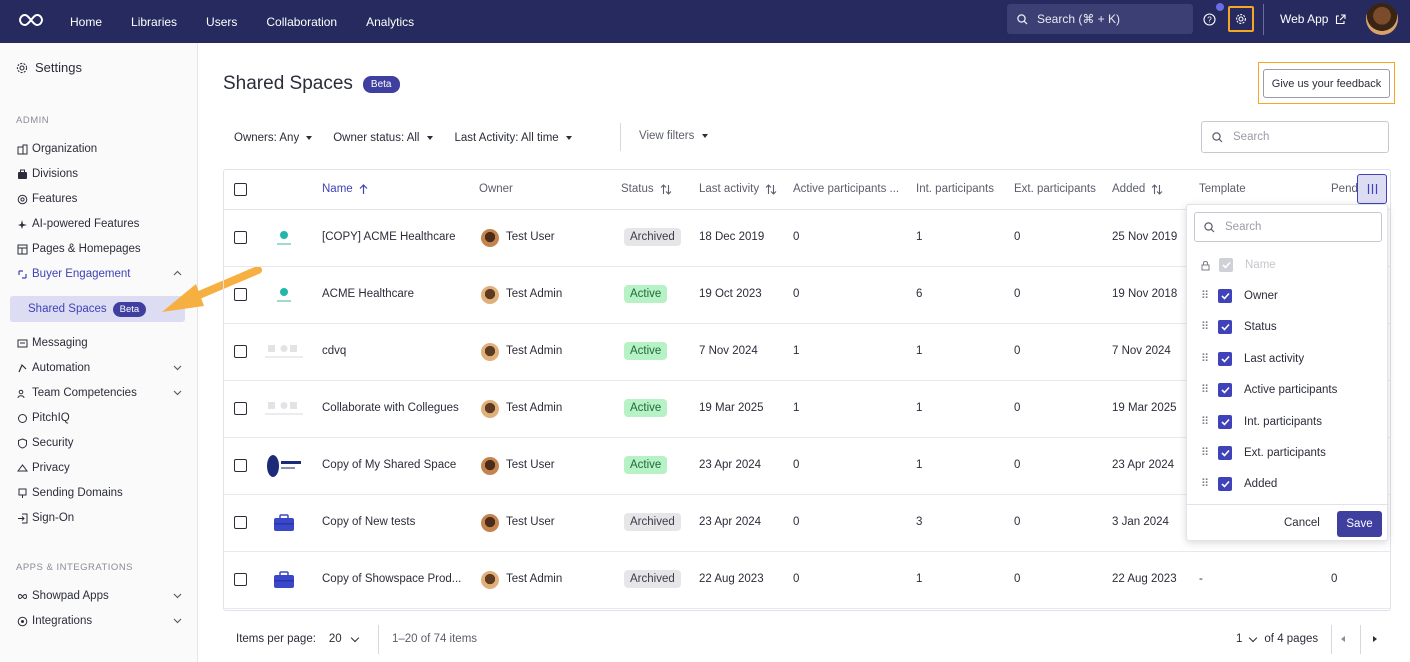 Image resolution: width=1410 pixels, height=662 pixels. Describe the element at coordinates (22, 274) in the screenshot. I see `engagement-icon` at that location.